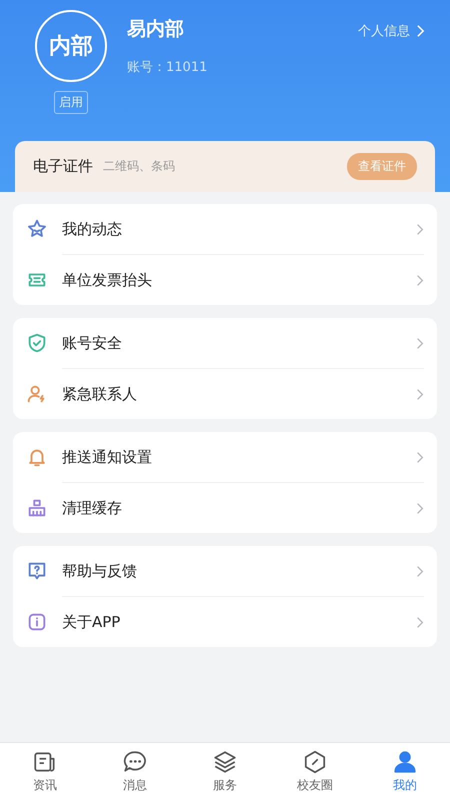 Image resolution: width=450 pixels, height=800 pixels. Describe the element at coordinates (135, 771) in the screenshot. I see `tab: 消息` at that location.